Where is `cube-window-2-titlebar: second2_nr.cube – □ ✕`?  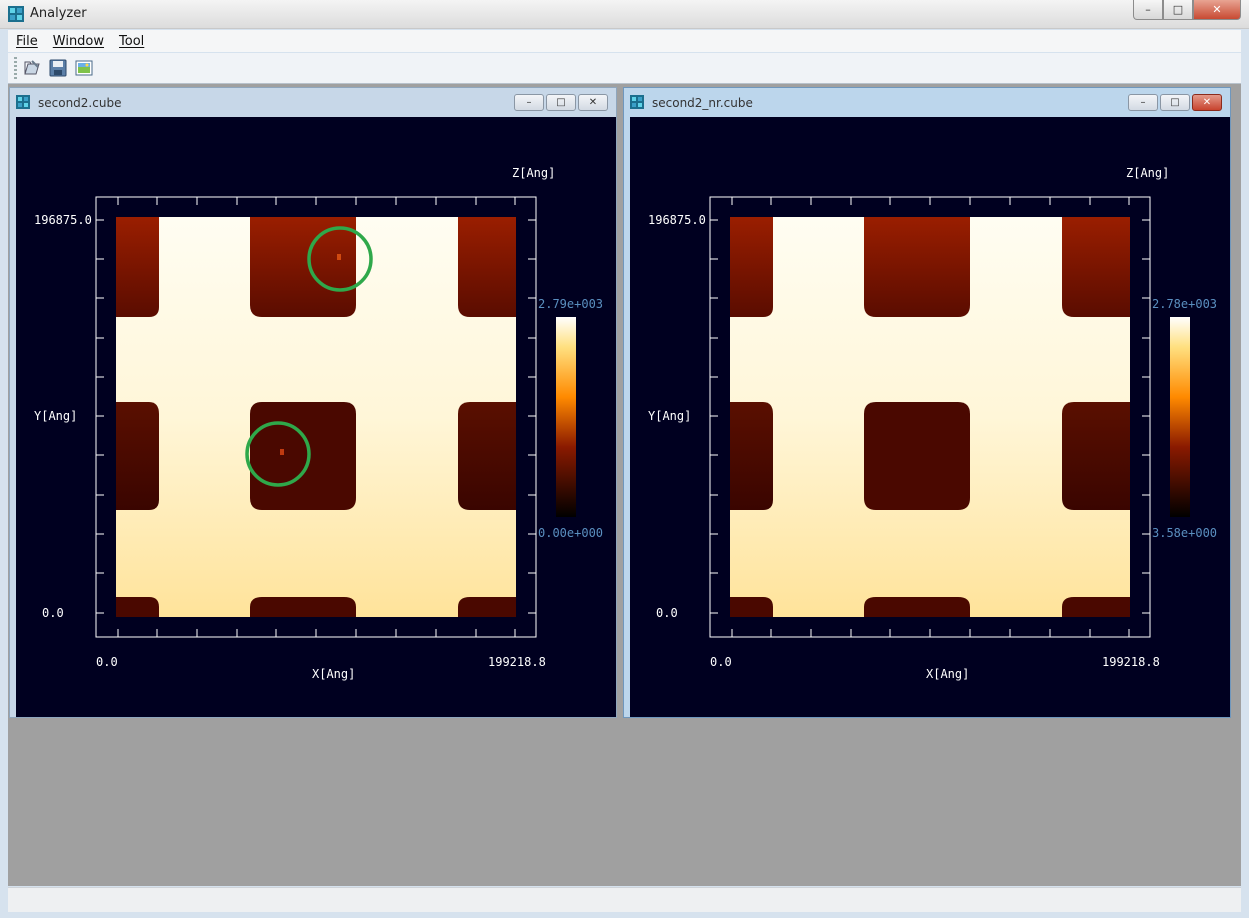 cube-window-2-titlebar: second2_nr.cube – □ ✕ is located at coordinates (927, 101).